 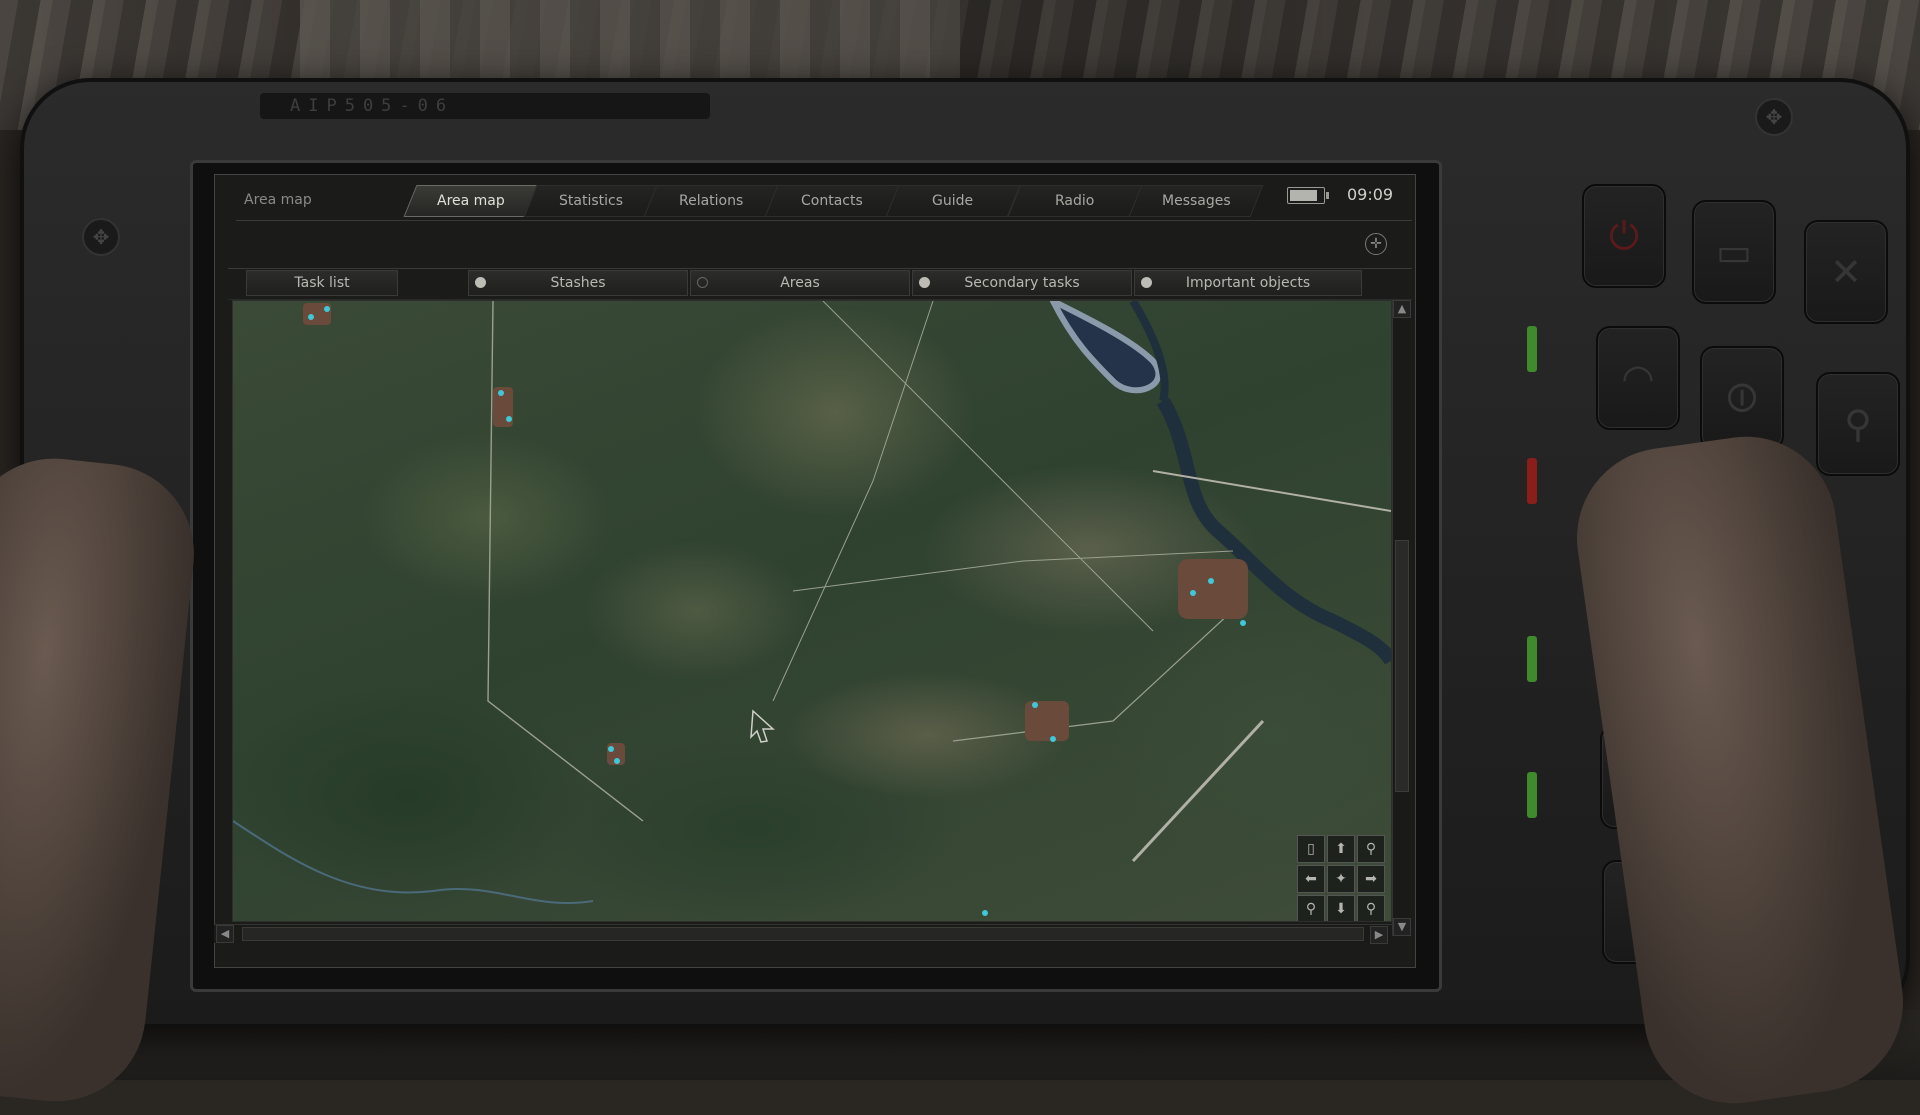 I want to click on tab-label: Area map, so click(x=471, y=201).